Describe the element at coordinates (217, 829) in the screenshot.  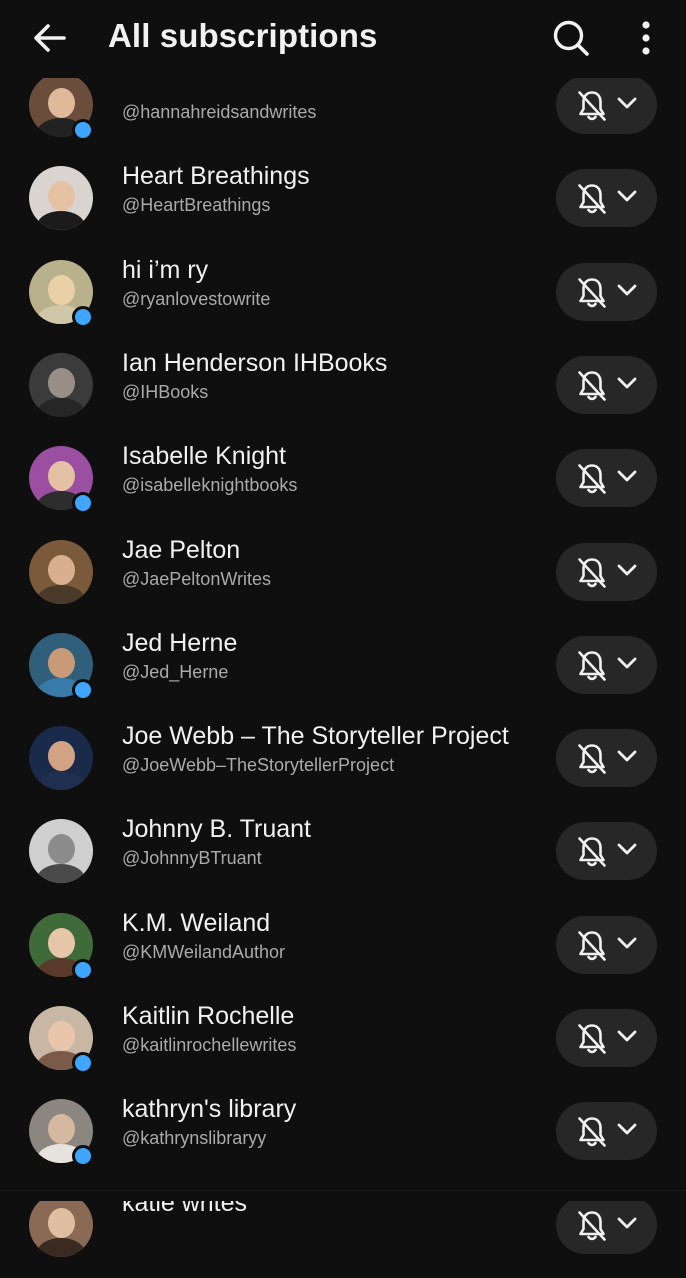
I see `channel-name: Johnny B. Truant` at that location.